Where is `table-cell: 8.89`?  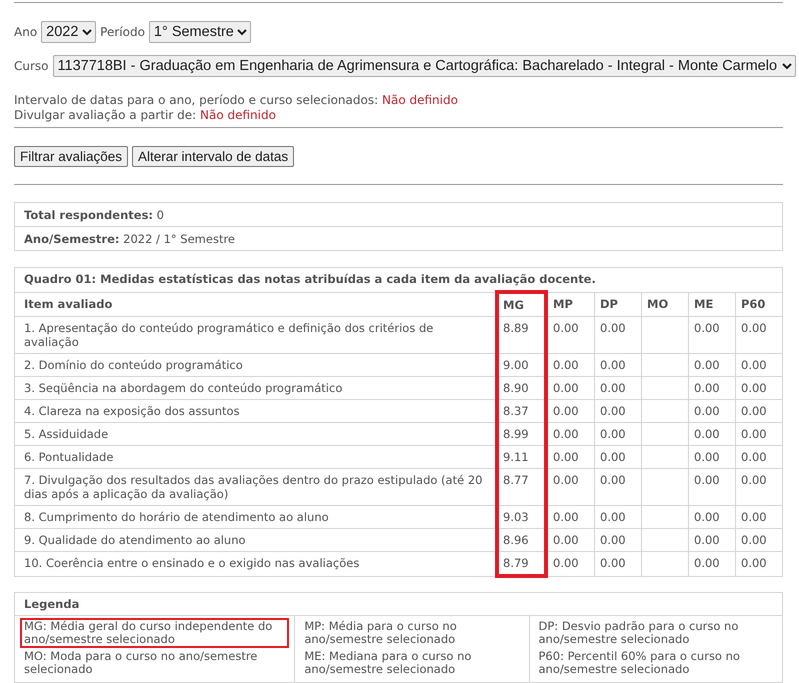 table-cell: 8.89 is located at coordinates (521, 335).